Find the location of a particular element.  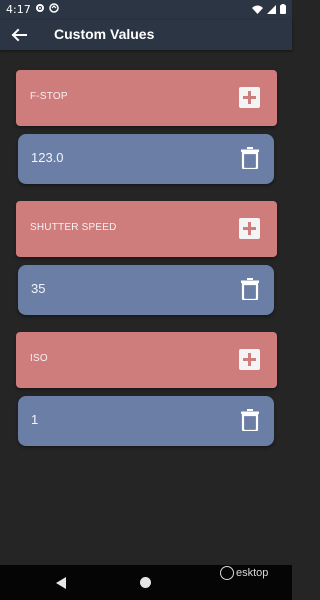

status-right-icons is located at coordinates (269, 10).